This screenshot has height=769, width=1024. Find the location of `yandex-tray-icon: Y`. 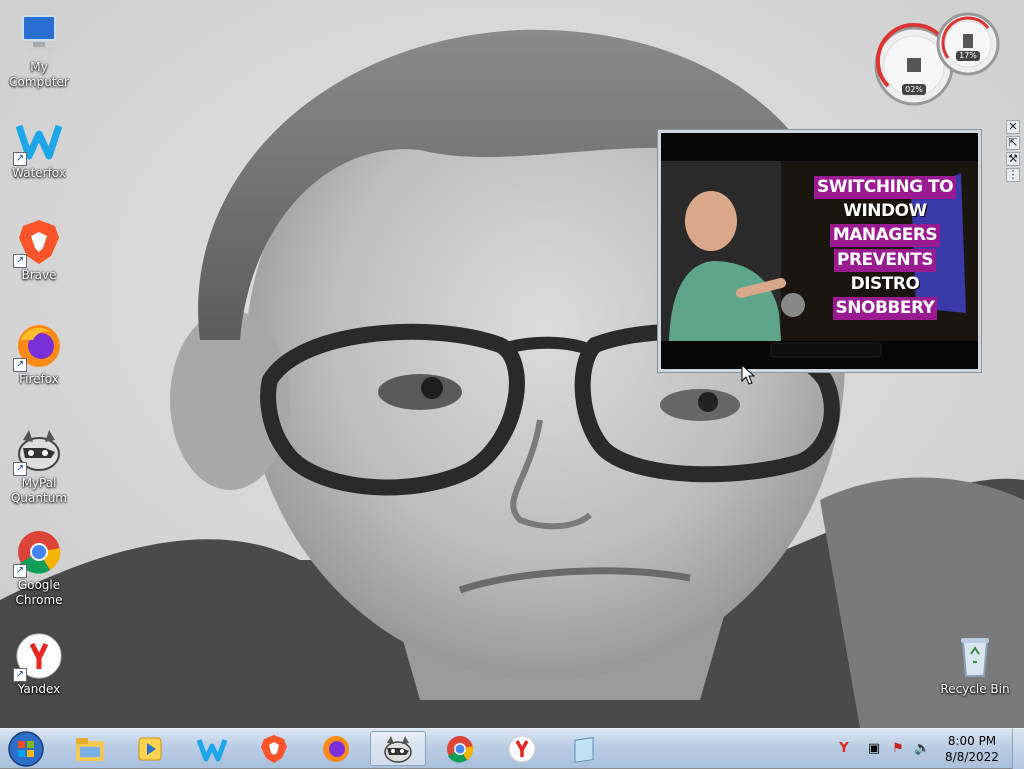

yandex-tray-icon: Y is located at coordinates (844, 749).